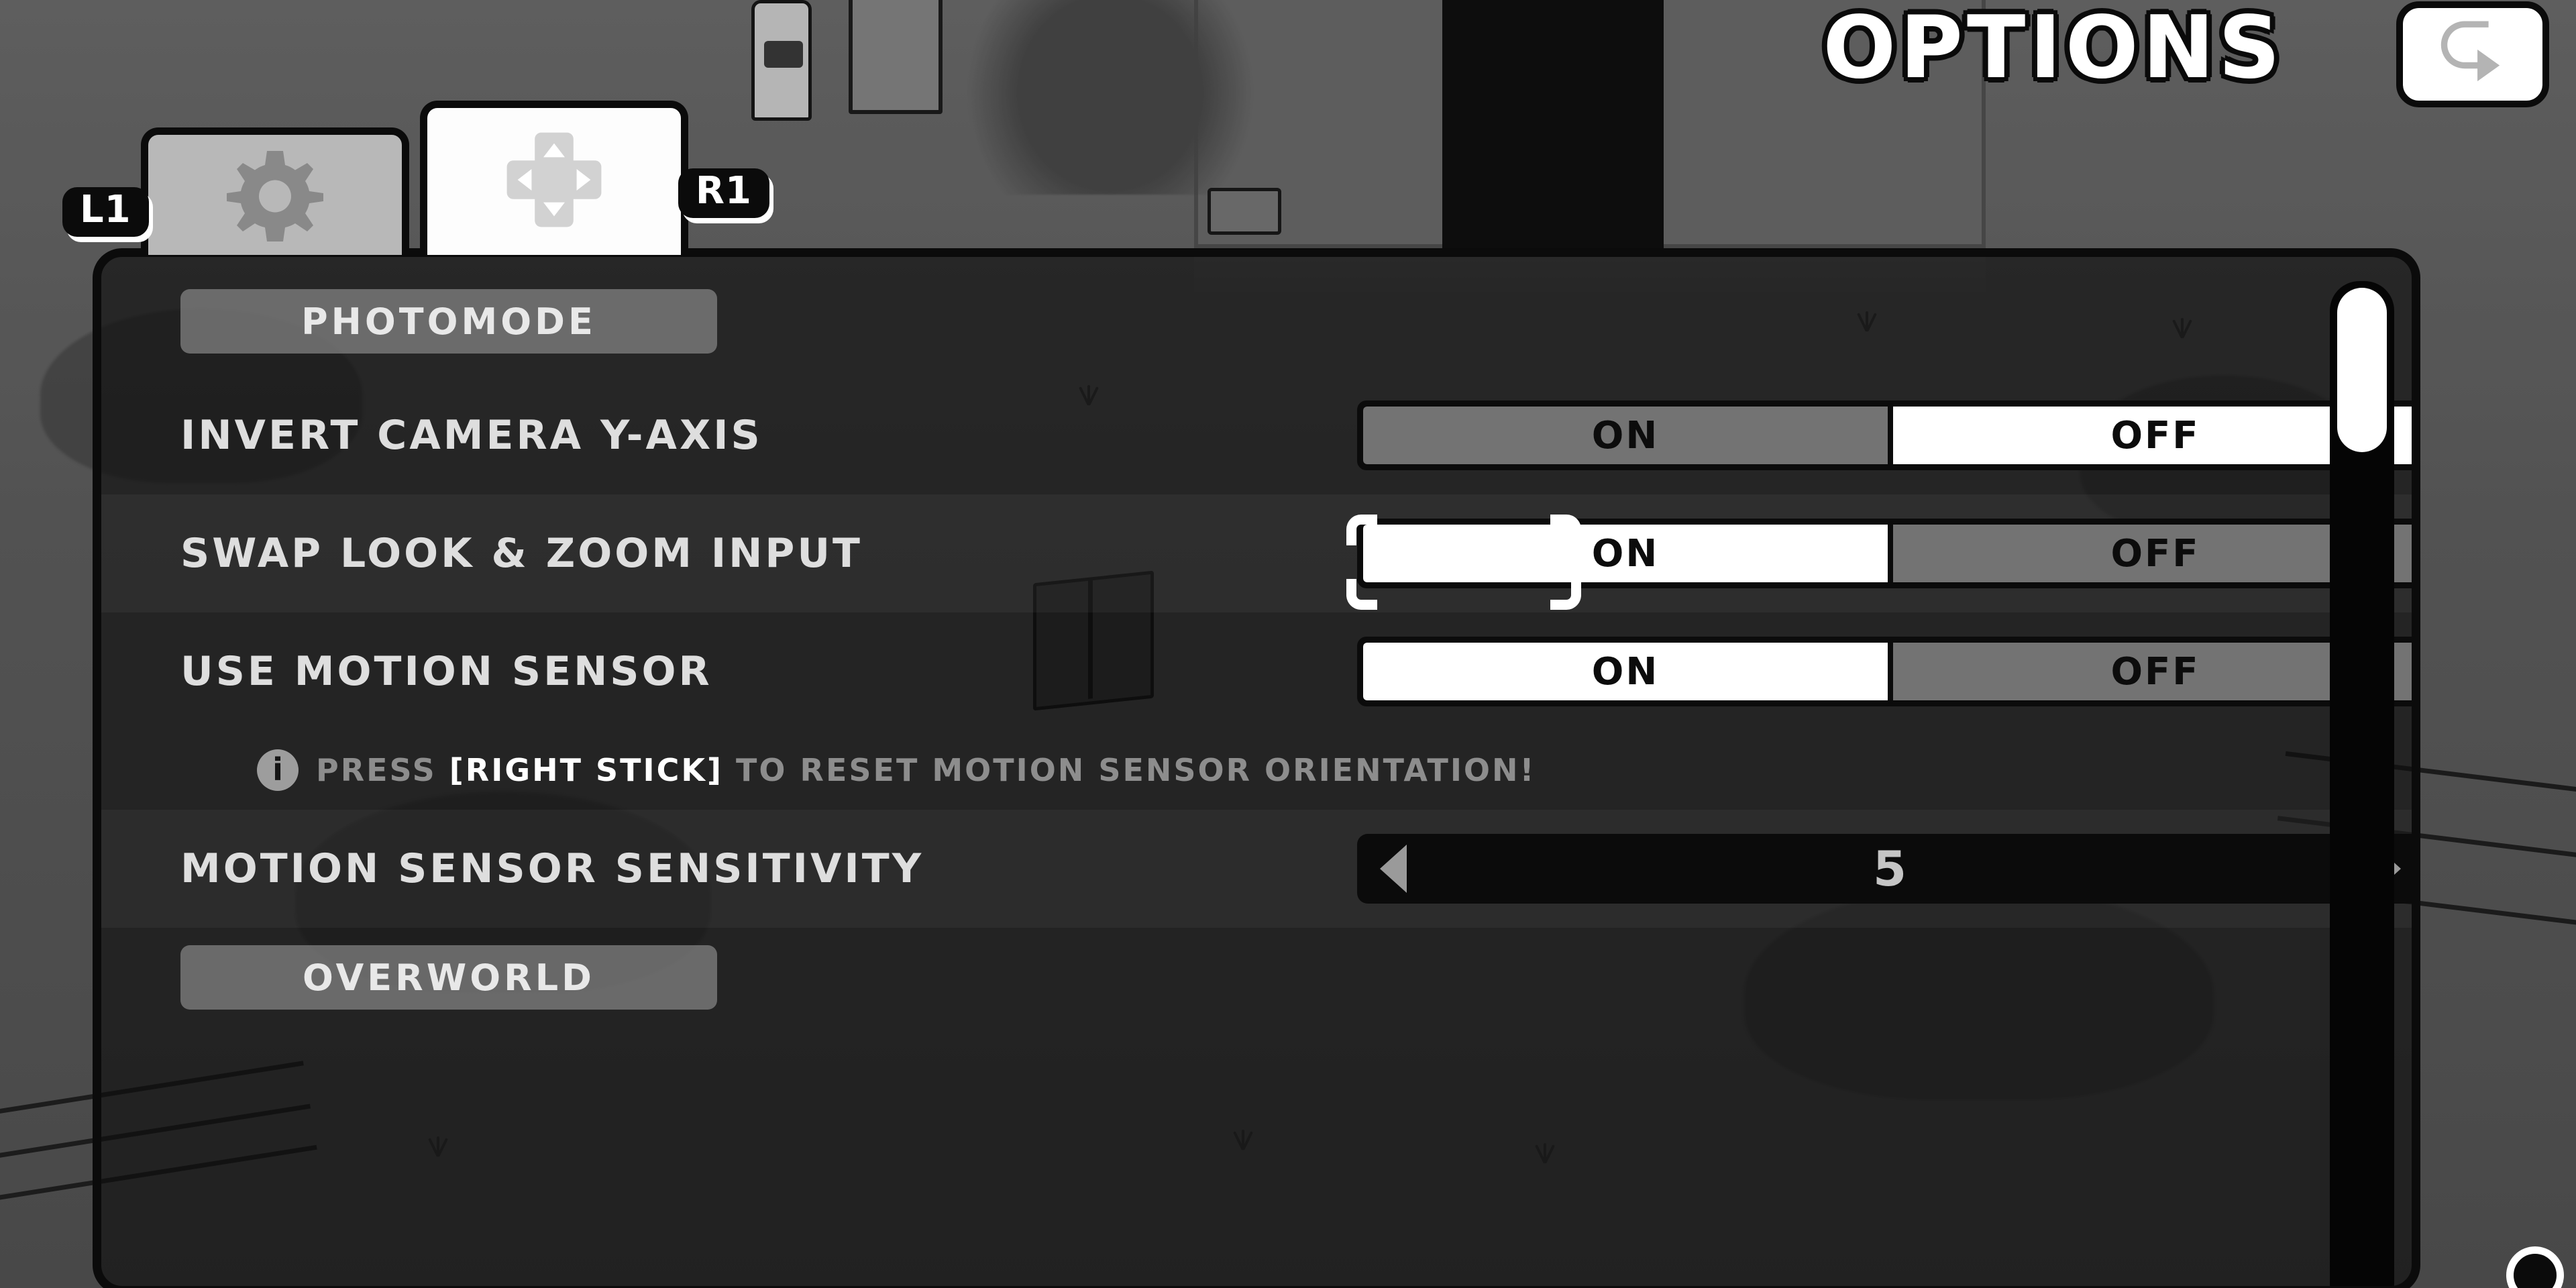 This screenshot has height=1288, width=2576. Describe the element at coordinates (278, 770) in the screenshot. I see `info-icon: i` at that location.